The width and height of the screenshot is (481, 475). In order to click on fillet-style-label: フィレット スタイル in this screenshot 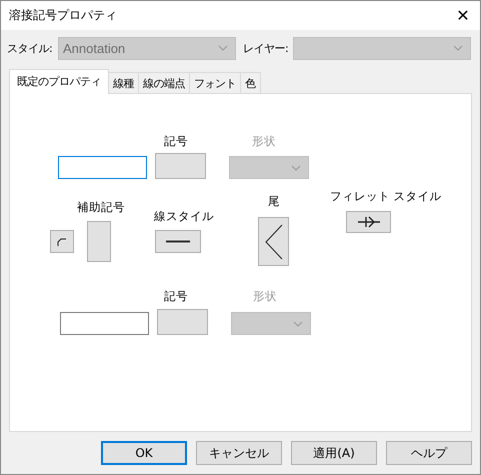, I will do `click(386, 196)`.